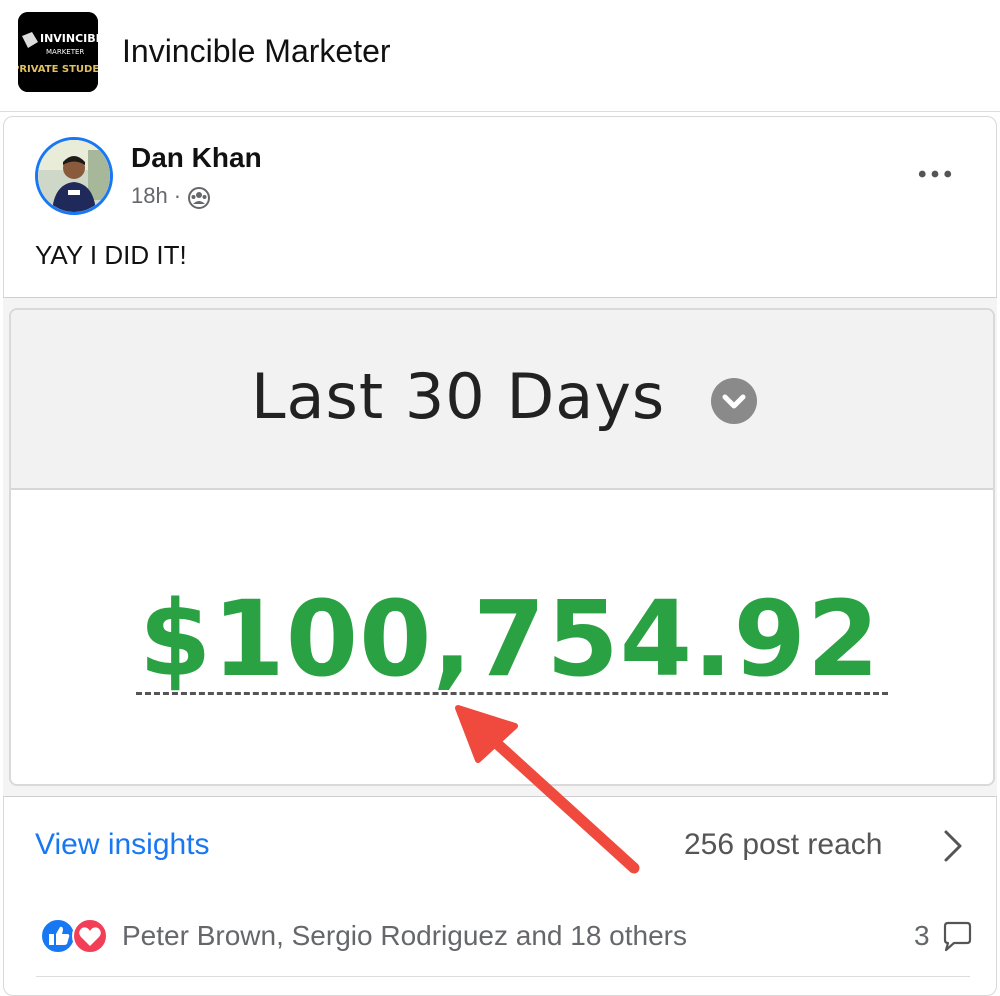 The height and width of the screenshot is (996, 1000). What do you see at coordinates (196, 158) in the screenshot?
I see `author-name: Dan Khan` at bounding box center [196, 158].